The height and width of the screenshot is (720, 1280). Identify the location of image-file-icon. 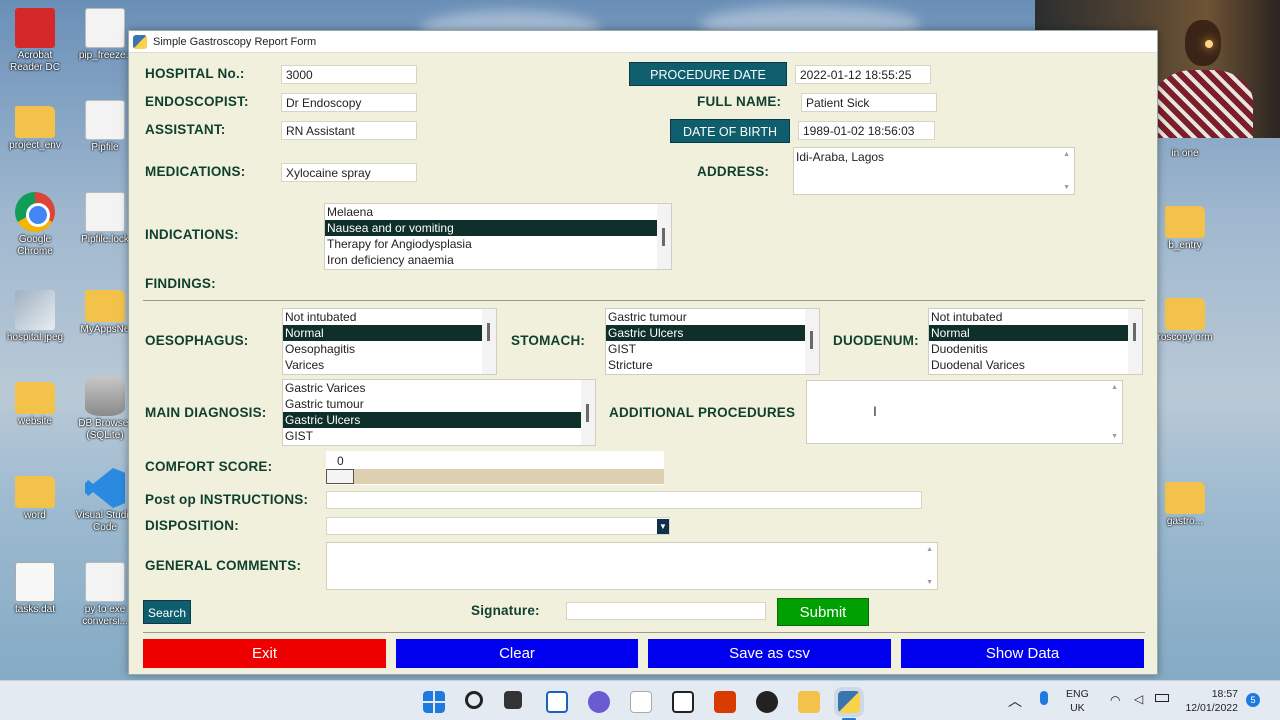
(35, 310).